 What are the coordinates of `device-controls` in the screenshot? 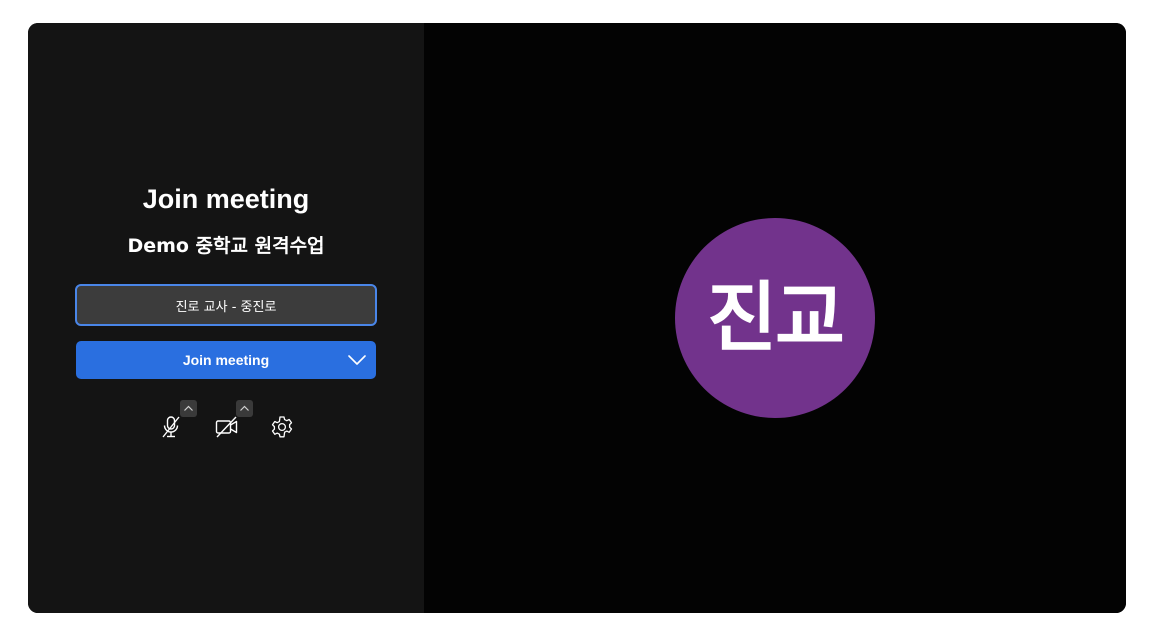 It's located at (233, 424).